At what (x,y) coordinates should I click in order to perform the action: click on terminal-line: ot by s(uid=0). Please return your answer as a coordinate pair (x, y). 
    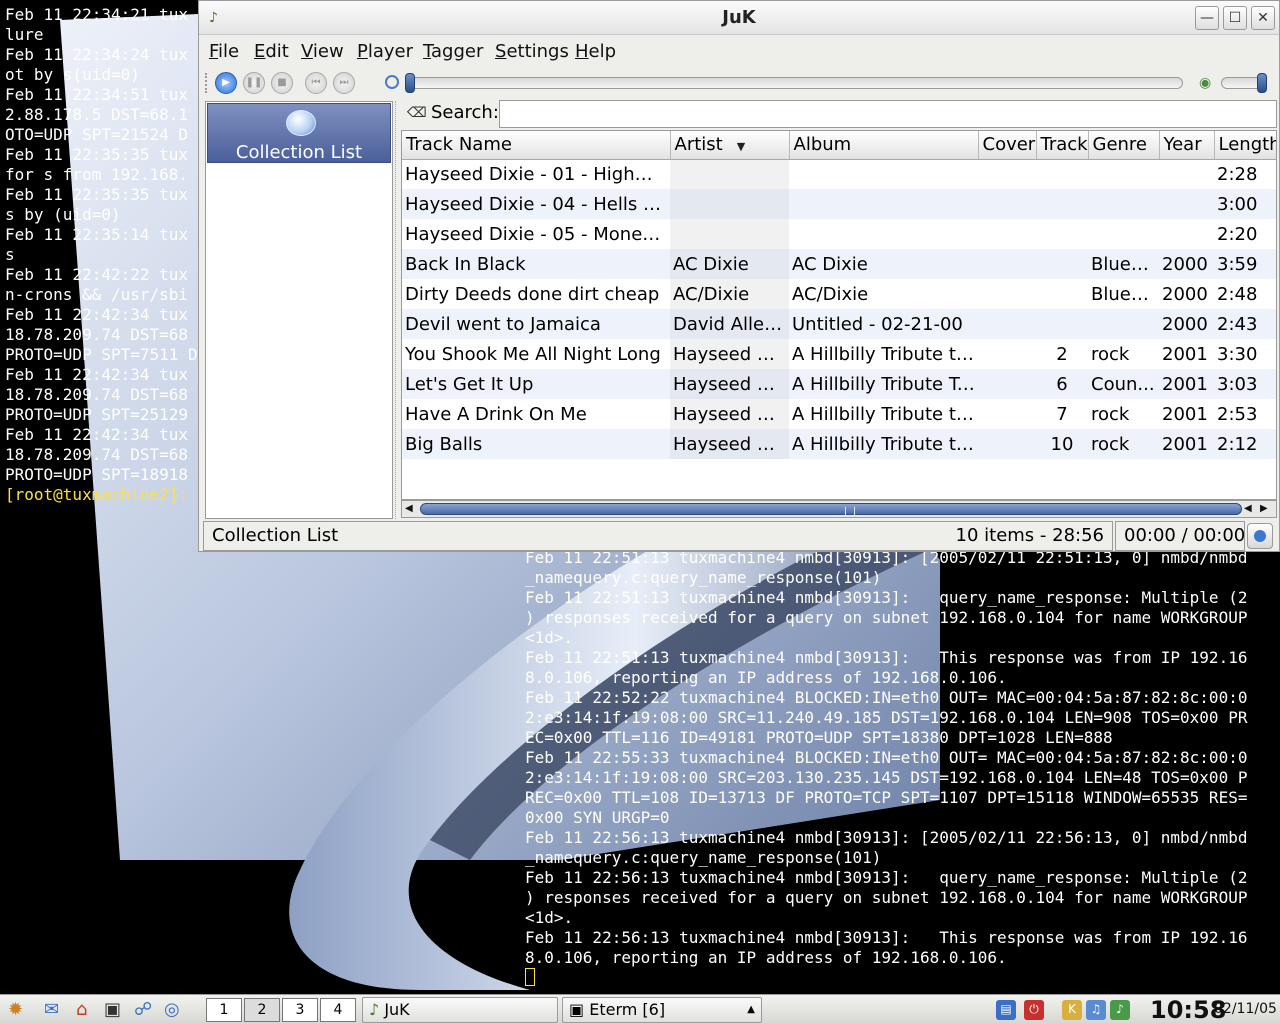
    Looking at the image, I should click on (72, 74).